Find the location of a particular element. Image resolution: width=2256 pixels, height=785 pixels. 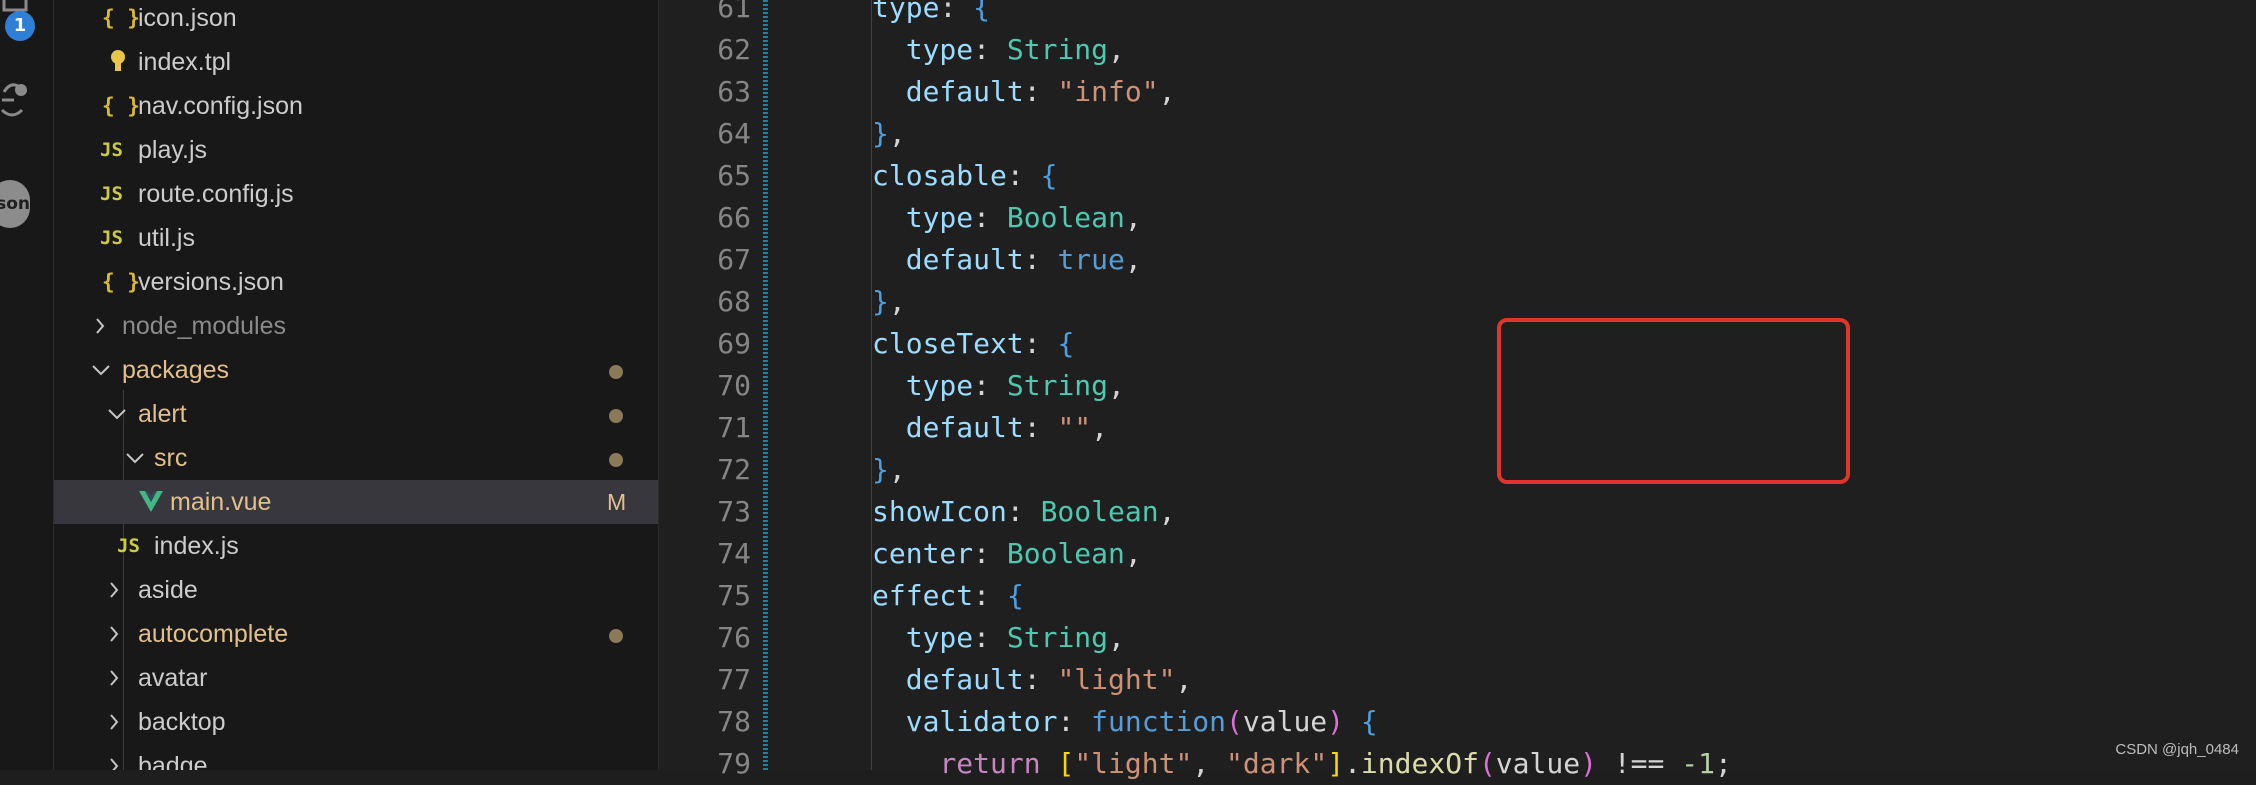

explorer-item: avatar is located at coordinates (356, 678).